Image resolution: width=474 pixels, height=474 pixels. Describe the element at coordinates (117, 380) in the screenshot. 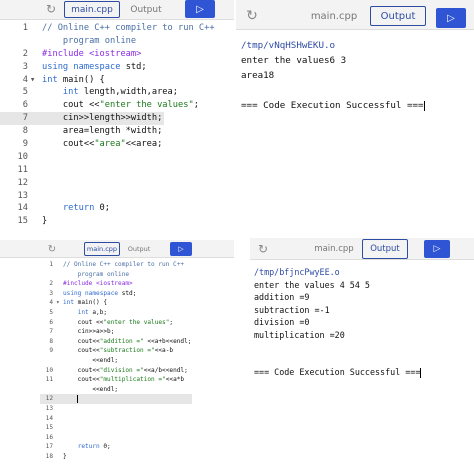

I see `code-line: 11 cout<<"multiplication ="<<a*b` at that location.